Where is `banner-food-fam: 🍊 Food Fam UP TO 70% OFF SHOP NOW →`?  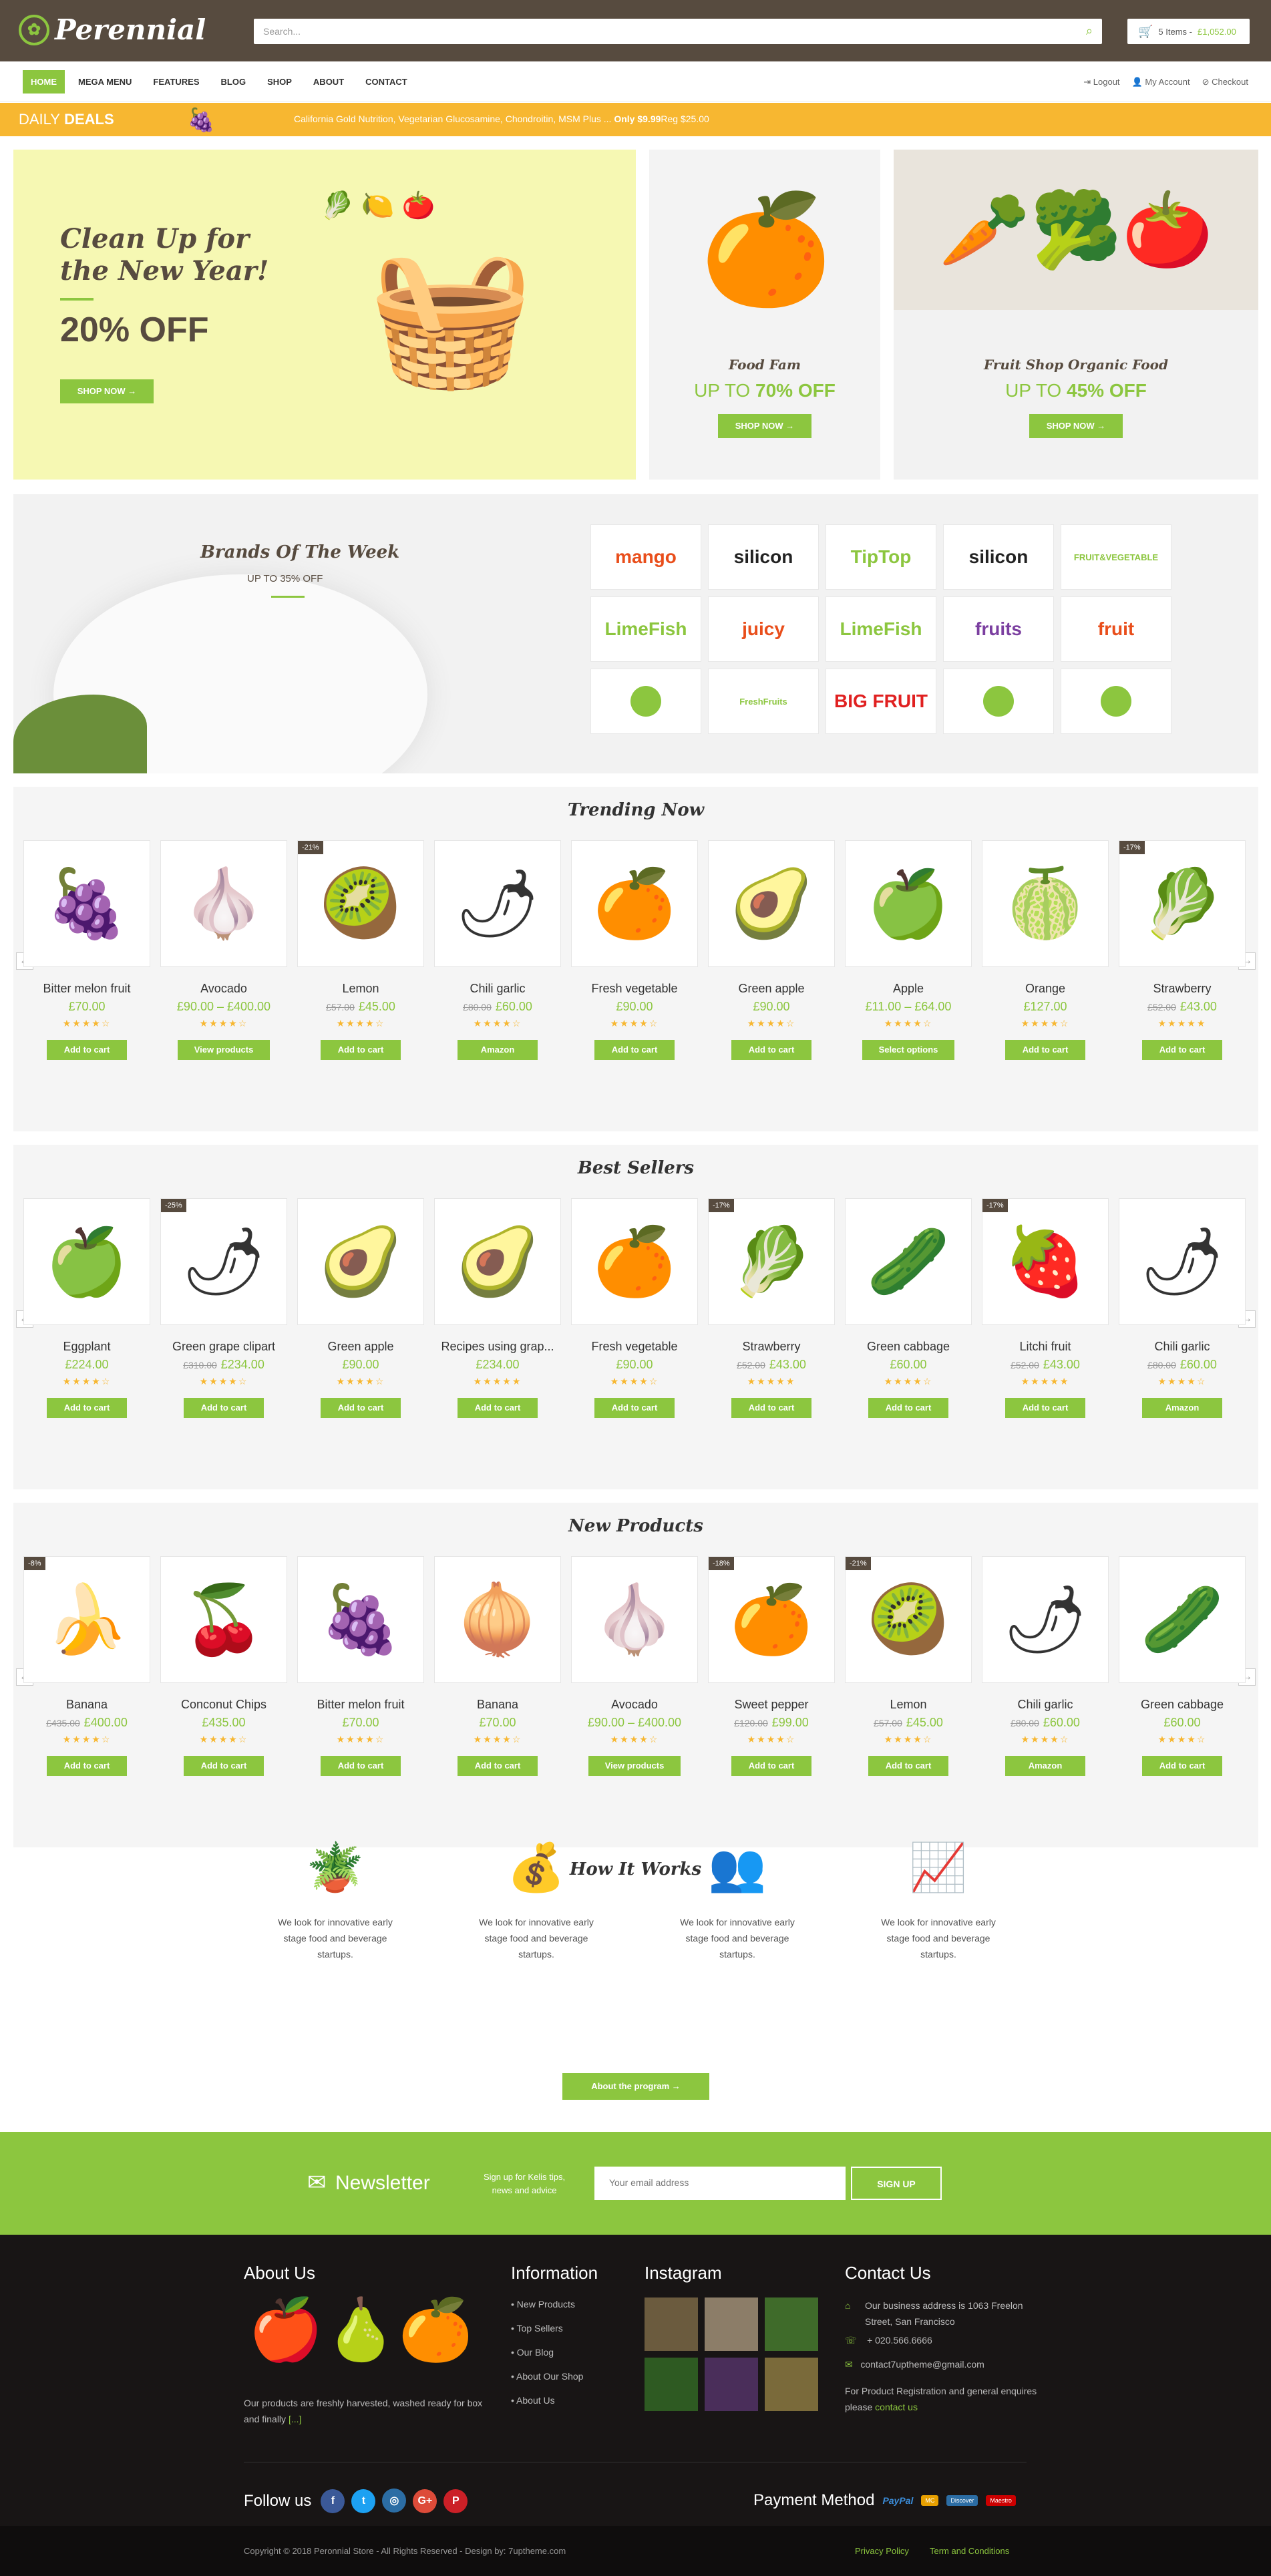 banner-food-fam: 🍊 Food Fam UP TO 70% OFF SHOP NOW → is located at coordinates (765, 315).